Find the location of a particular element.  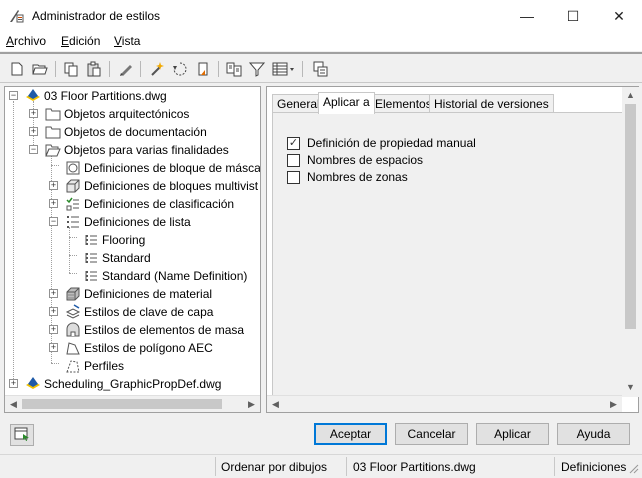

accept-button: Aceptar is located at coordinates (350, 434).